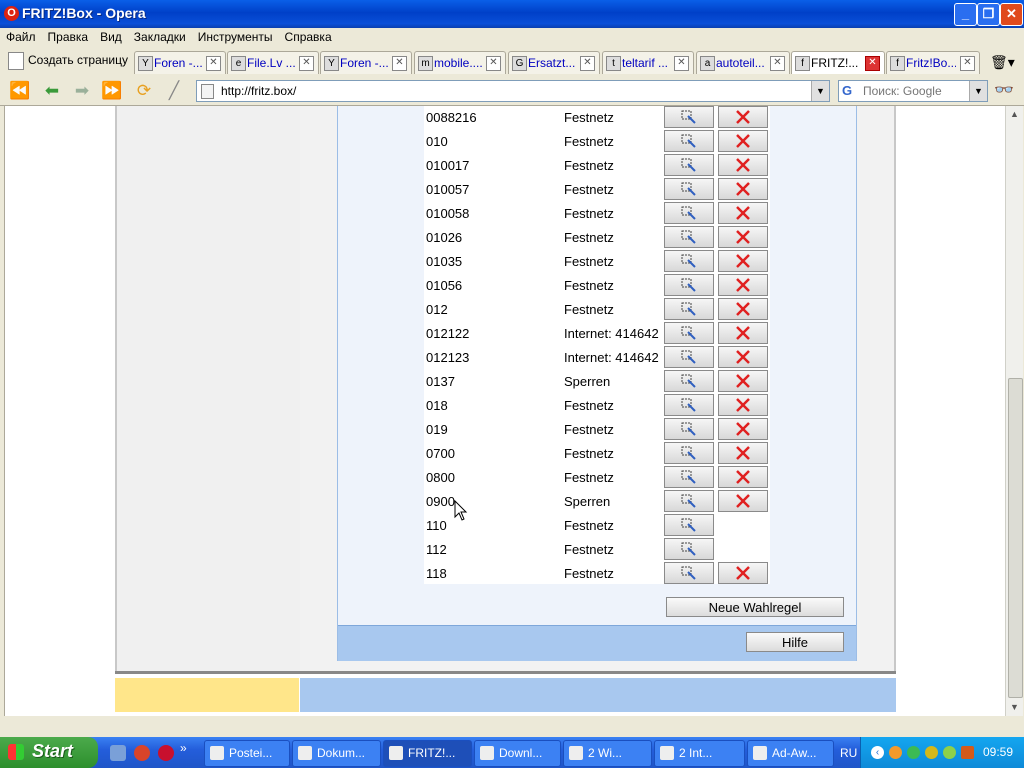  I want to click on search-input, so click(913, 91).